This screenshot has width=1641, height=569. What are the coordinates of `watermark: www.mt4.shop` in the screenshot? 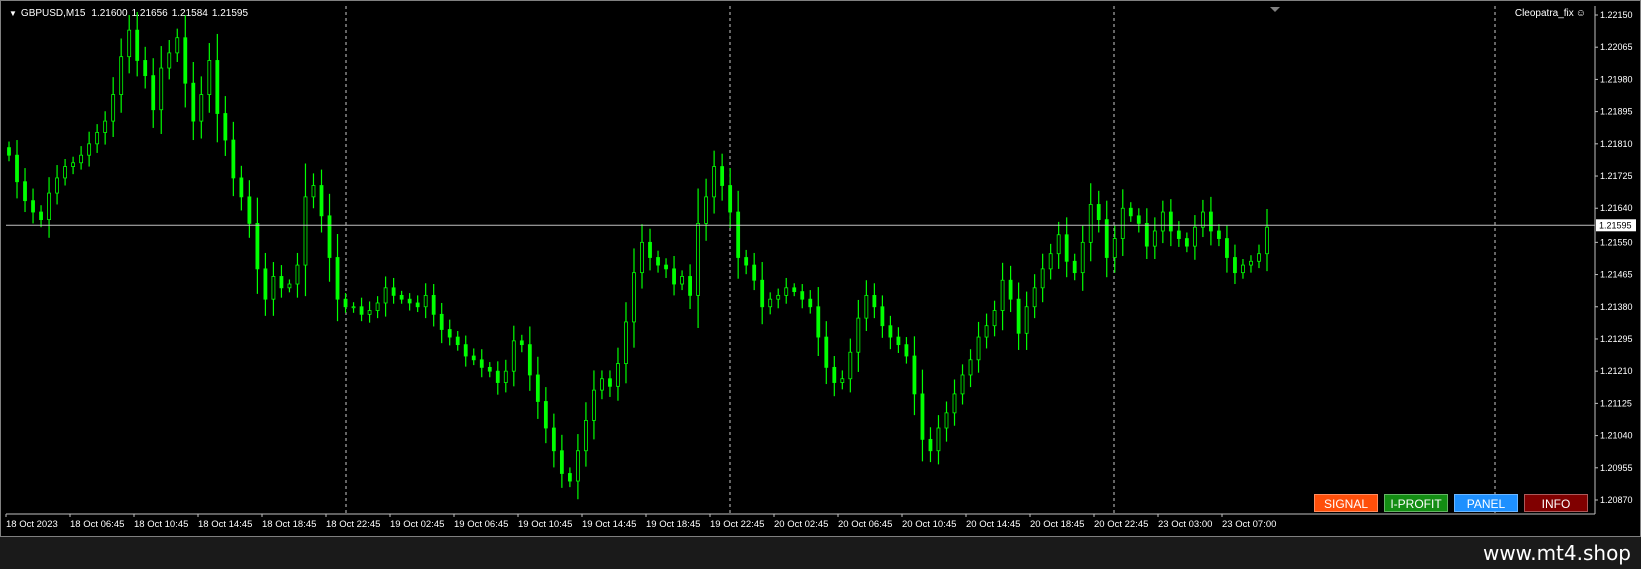 It's located at (1556, 553).